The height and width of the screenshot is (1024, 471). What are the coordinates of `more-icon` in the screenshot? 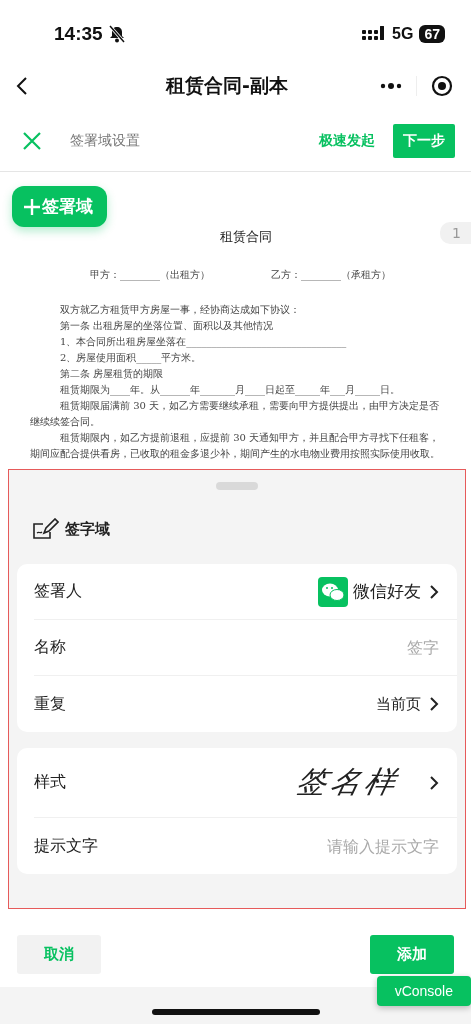 It's located at (391, 86).